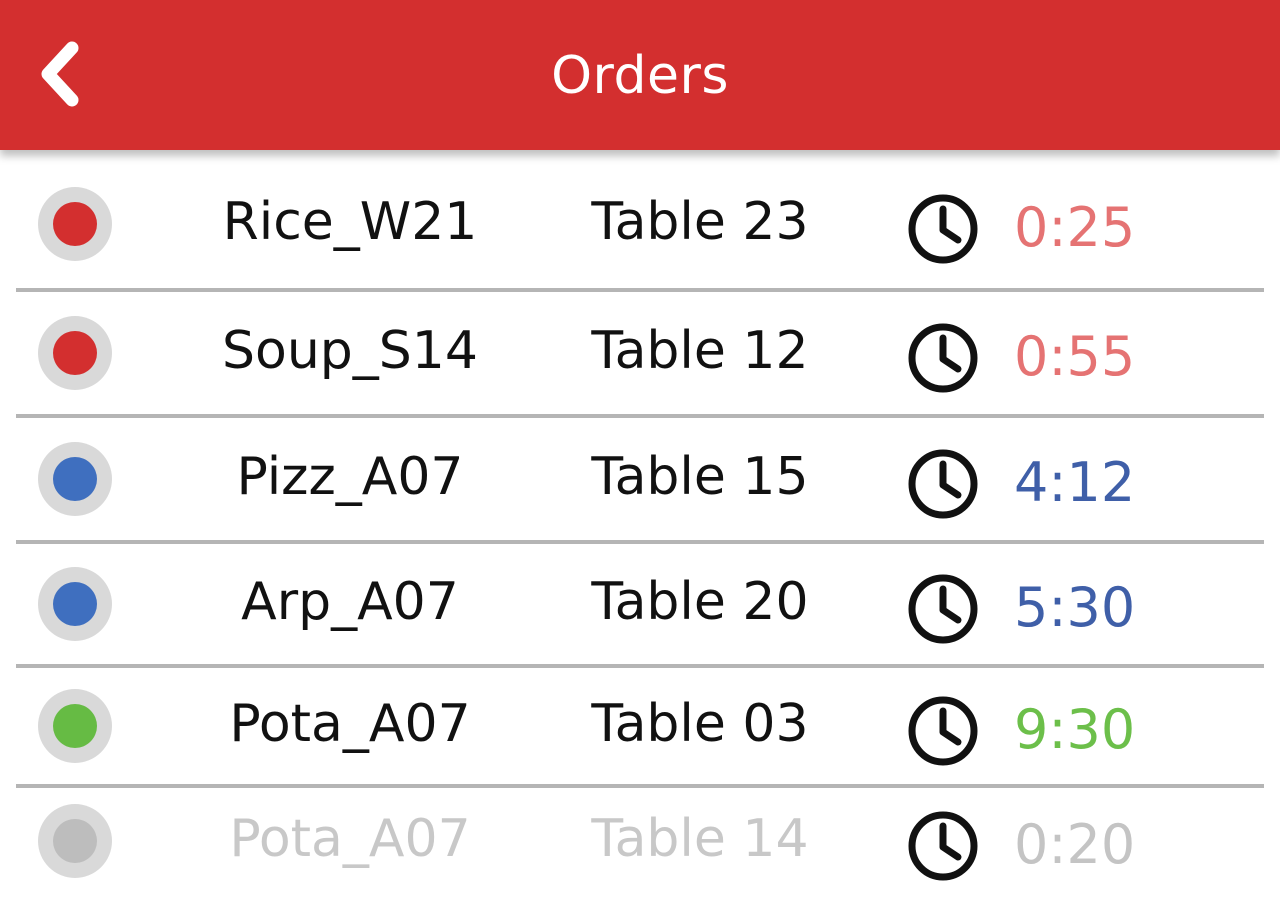  I want to click on order-table: Table 23, so click(700, 222).